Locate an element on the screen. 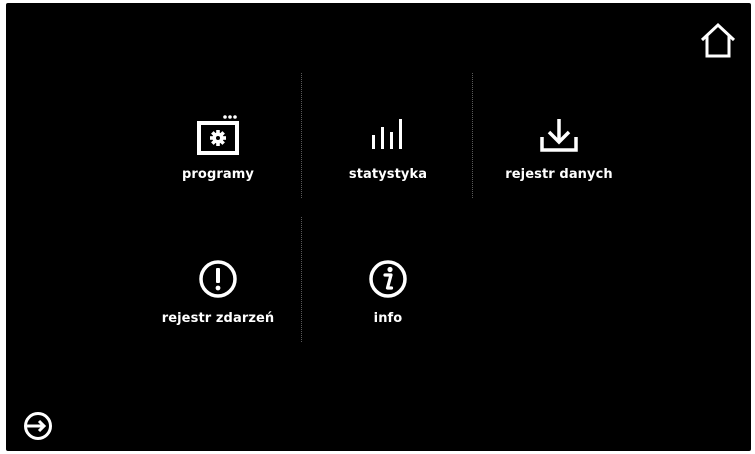  menu-item-statystyka: statystyka is located at coordinates (388, 165).